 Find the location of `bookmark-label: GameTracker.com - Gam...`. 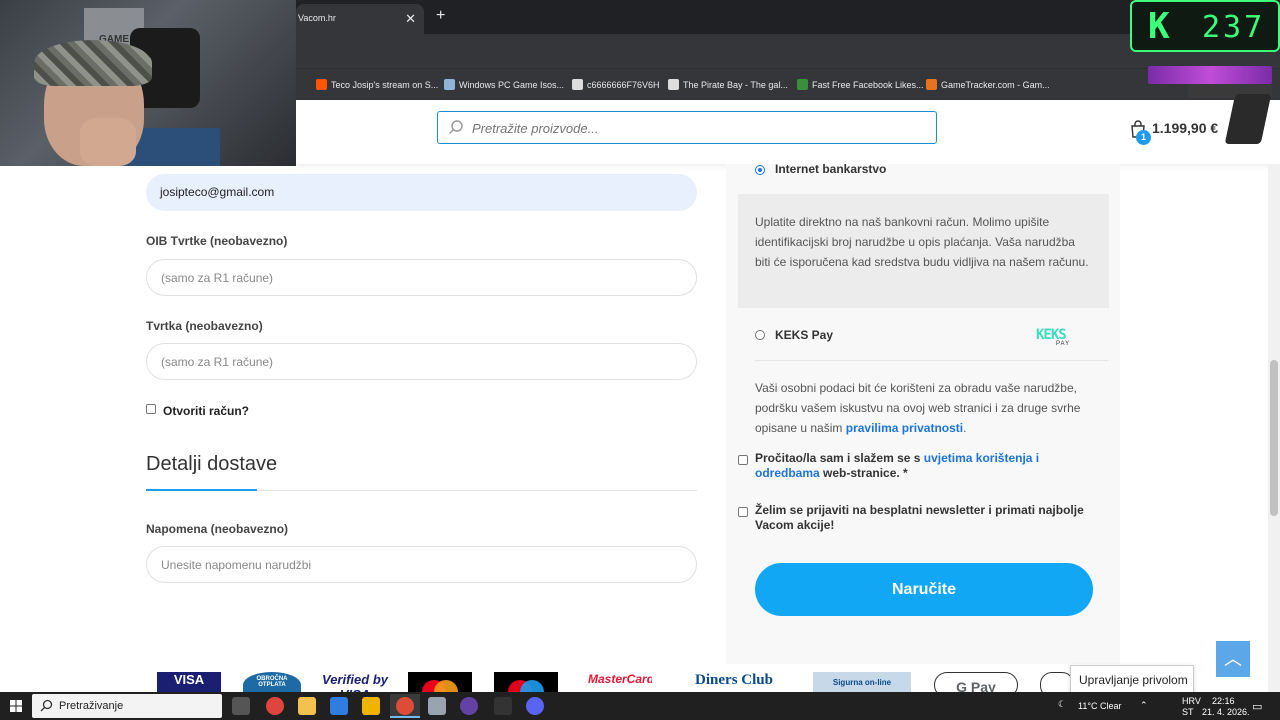

bookmark-label: GameTracker.com - Gam... is located at coordinates (995, 85).